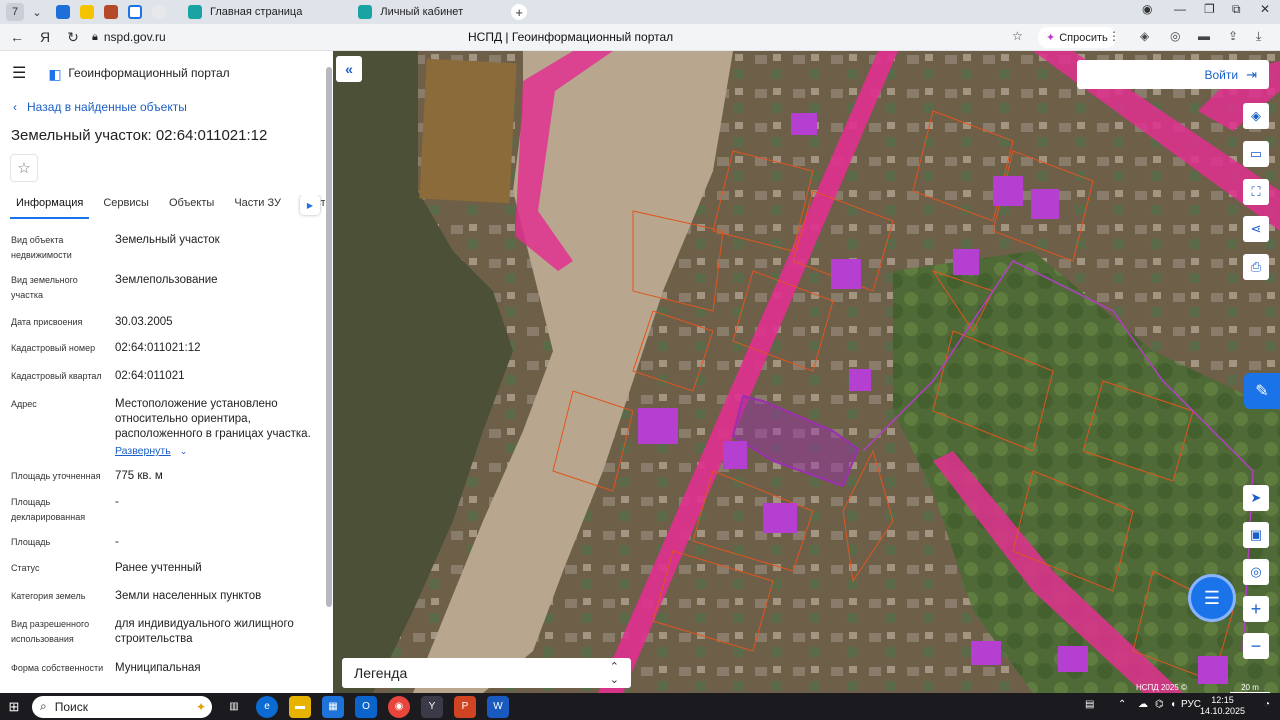 The width and height of the screenshot is (1280, 720). Describe the element at coordinates (1222, 700) in the screenshot. I see `clock-time: 12:15` at that location.